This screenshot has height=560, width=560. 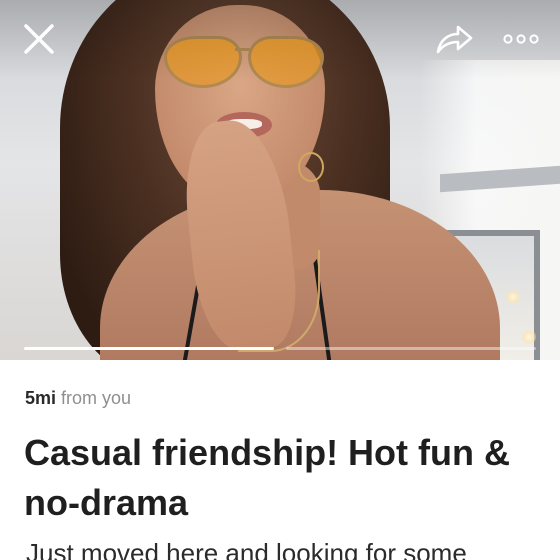 I want to click on distance-text: 5mi from you, so click(x=78, y=398).